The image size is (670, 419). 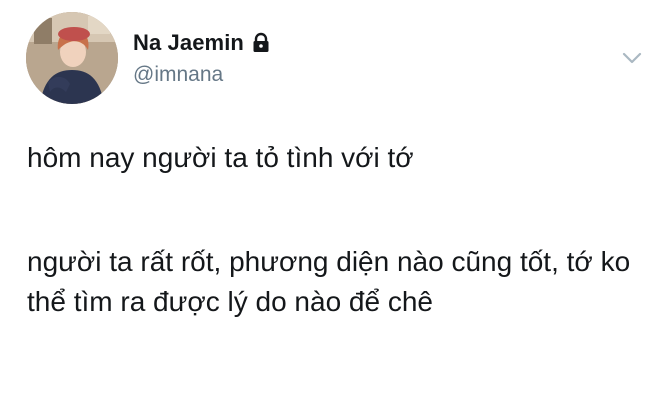 What do you see at coordinates (261, 43) in the screenshot?
I see `lock-icon` at bounding box center [261, 43].